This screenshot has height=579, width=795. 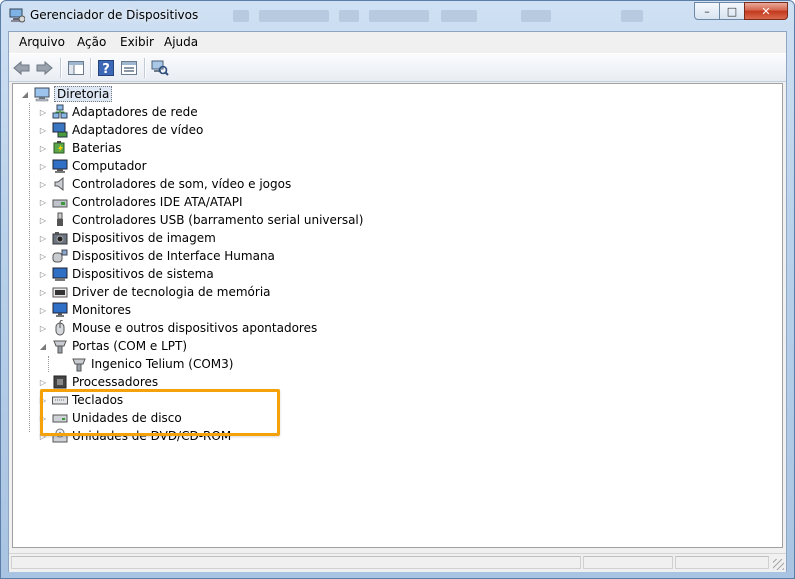 I want to click on tree-item-label: Adaptadores de vídeo, so click(x=138, y=130).